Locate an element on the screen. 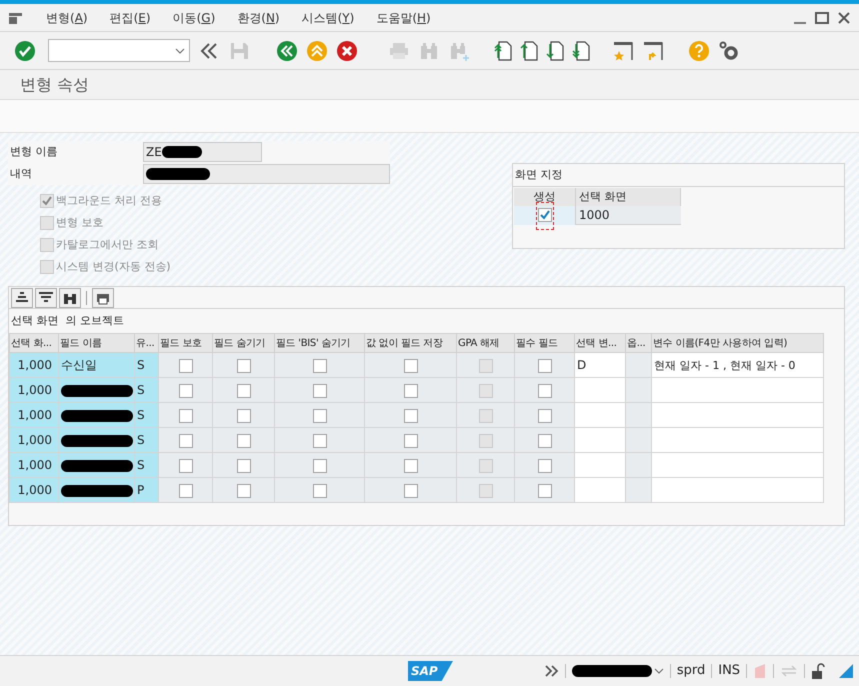  menu-icon is located at coordinates (16, 17).